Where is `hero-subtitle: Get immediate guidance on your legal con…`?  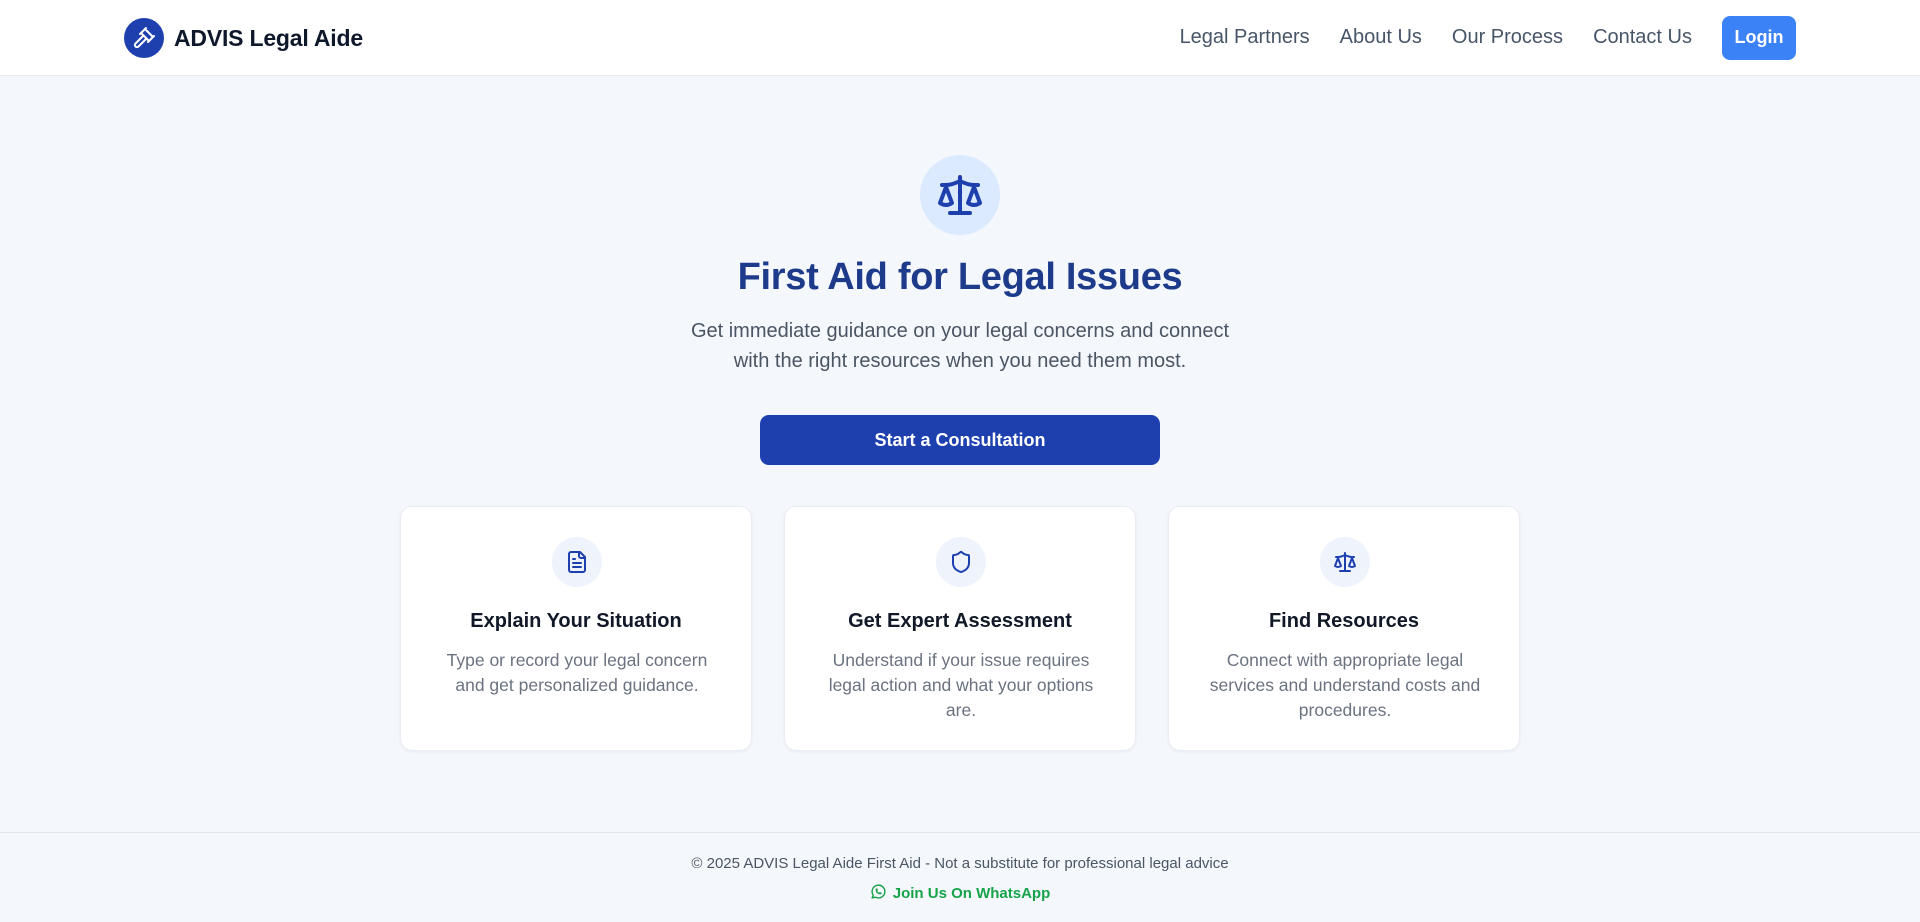
hero-subtitle: Get immediate guidance on your legal con… is located at coordinates (960, 346).